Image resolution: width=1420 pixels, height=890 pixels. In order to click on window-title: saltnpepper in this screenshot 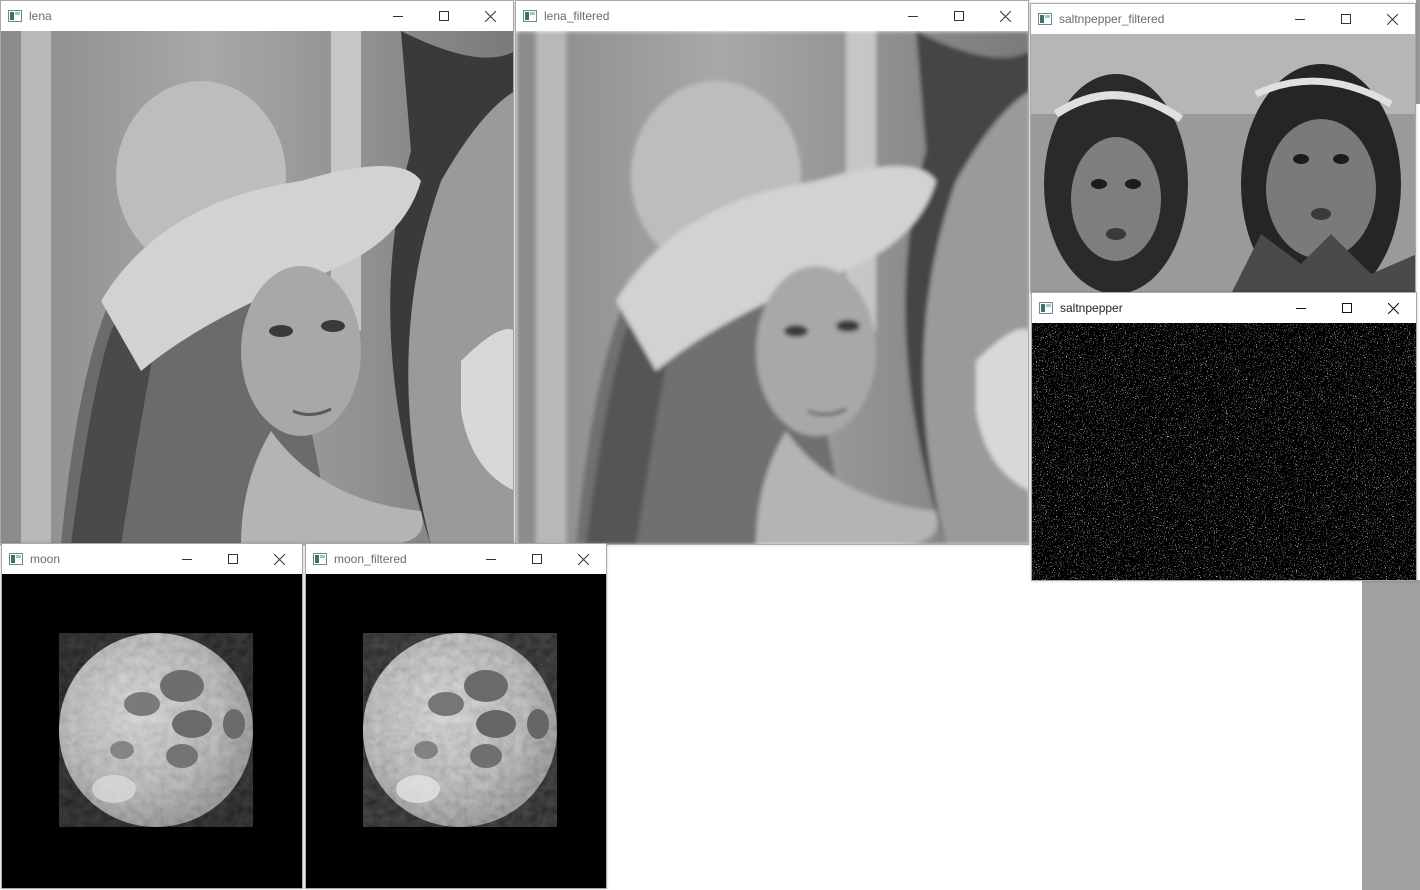, I will do `click(1091, 308)`.